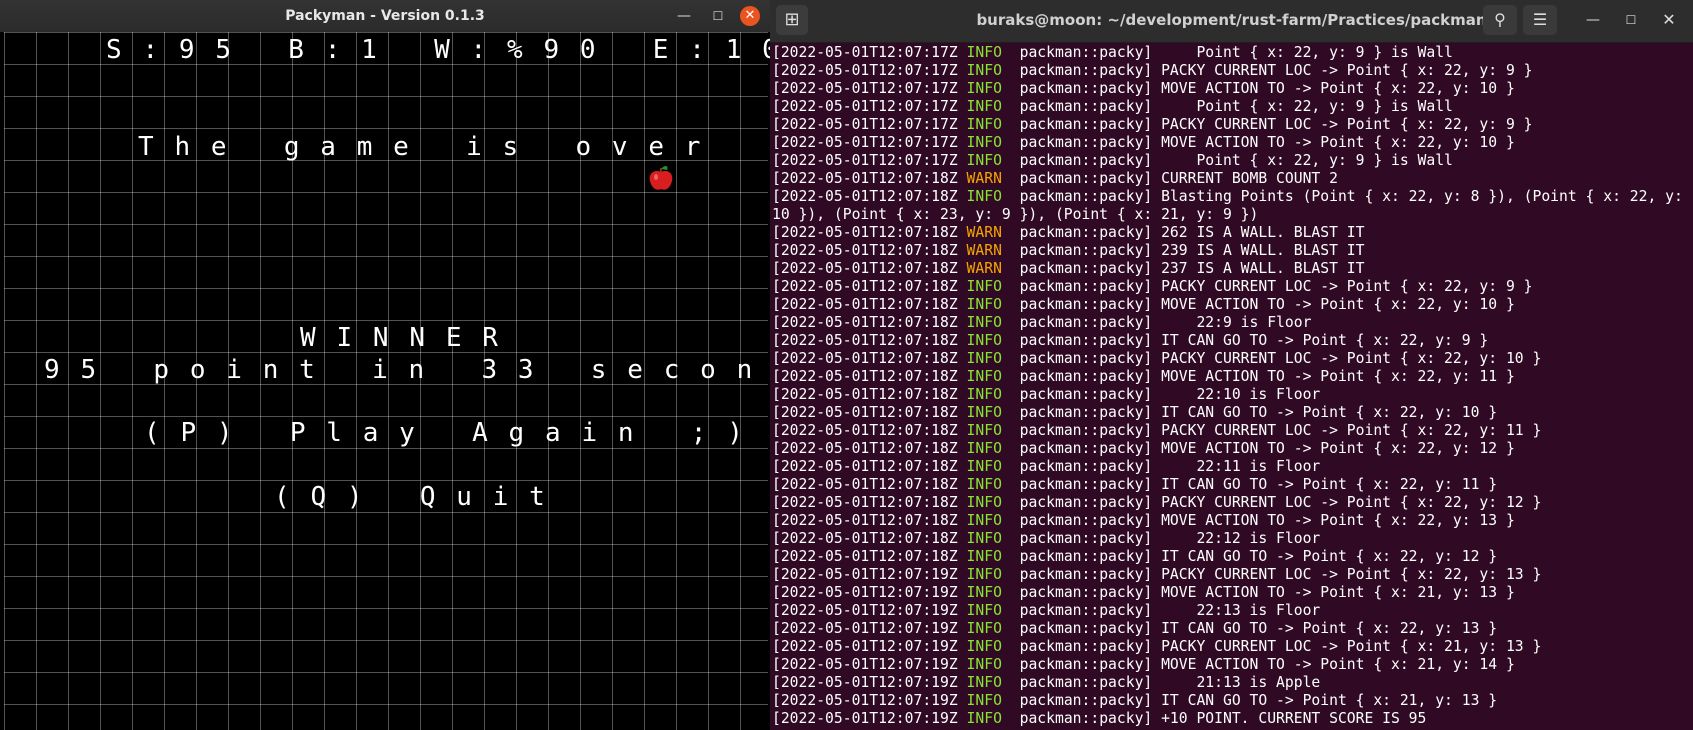  What do you see at coordinates (1294, 718) in the screenshot?
I see `log-message: +10 POINT. CURRENT SCORE IS 95` at bounding box center [1294, 718].